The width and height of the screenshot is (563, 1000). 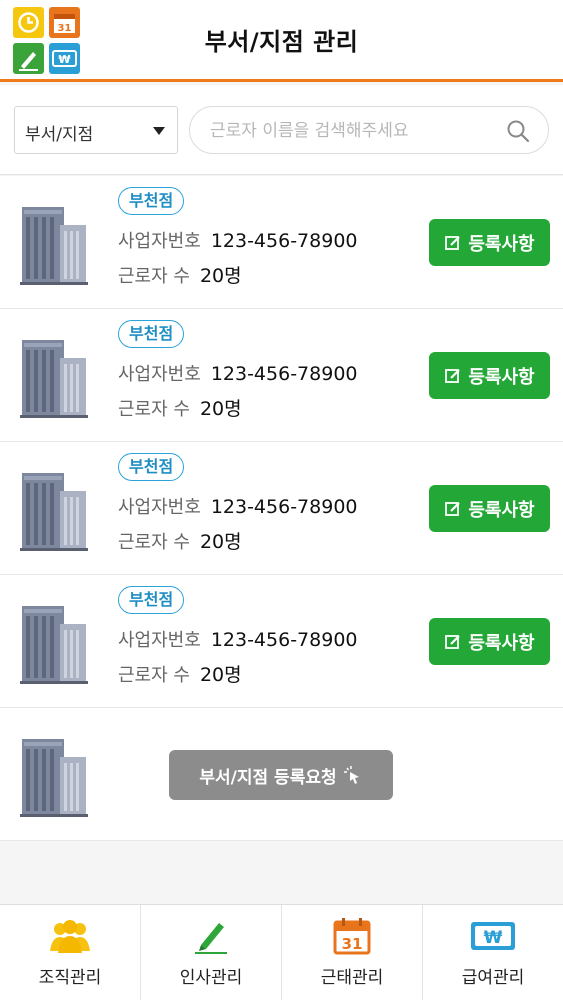 I want to click on page-title: 부서/지점 관리, so click(x=281, y=42).